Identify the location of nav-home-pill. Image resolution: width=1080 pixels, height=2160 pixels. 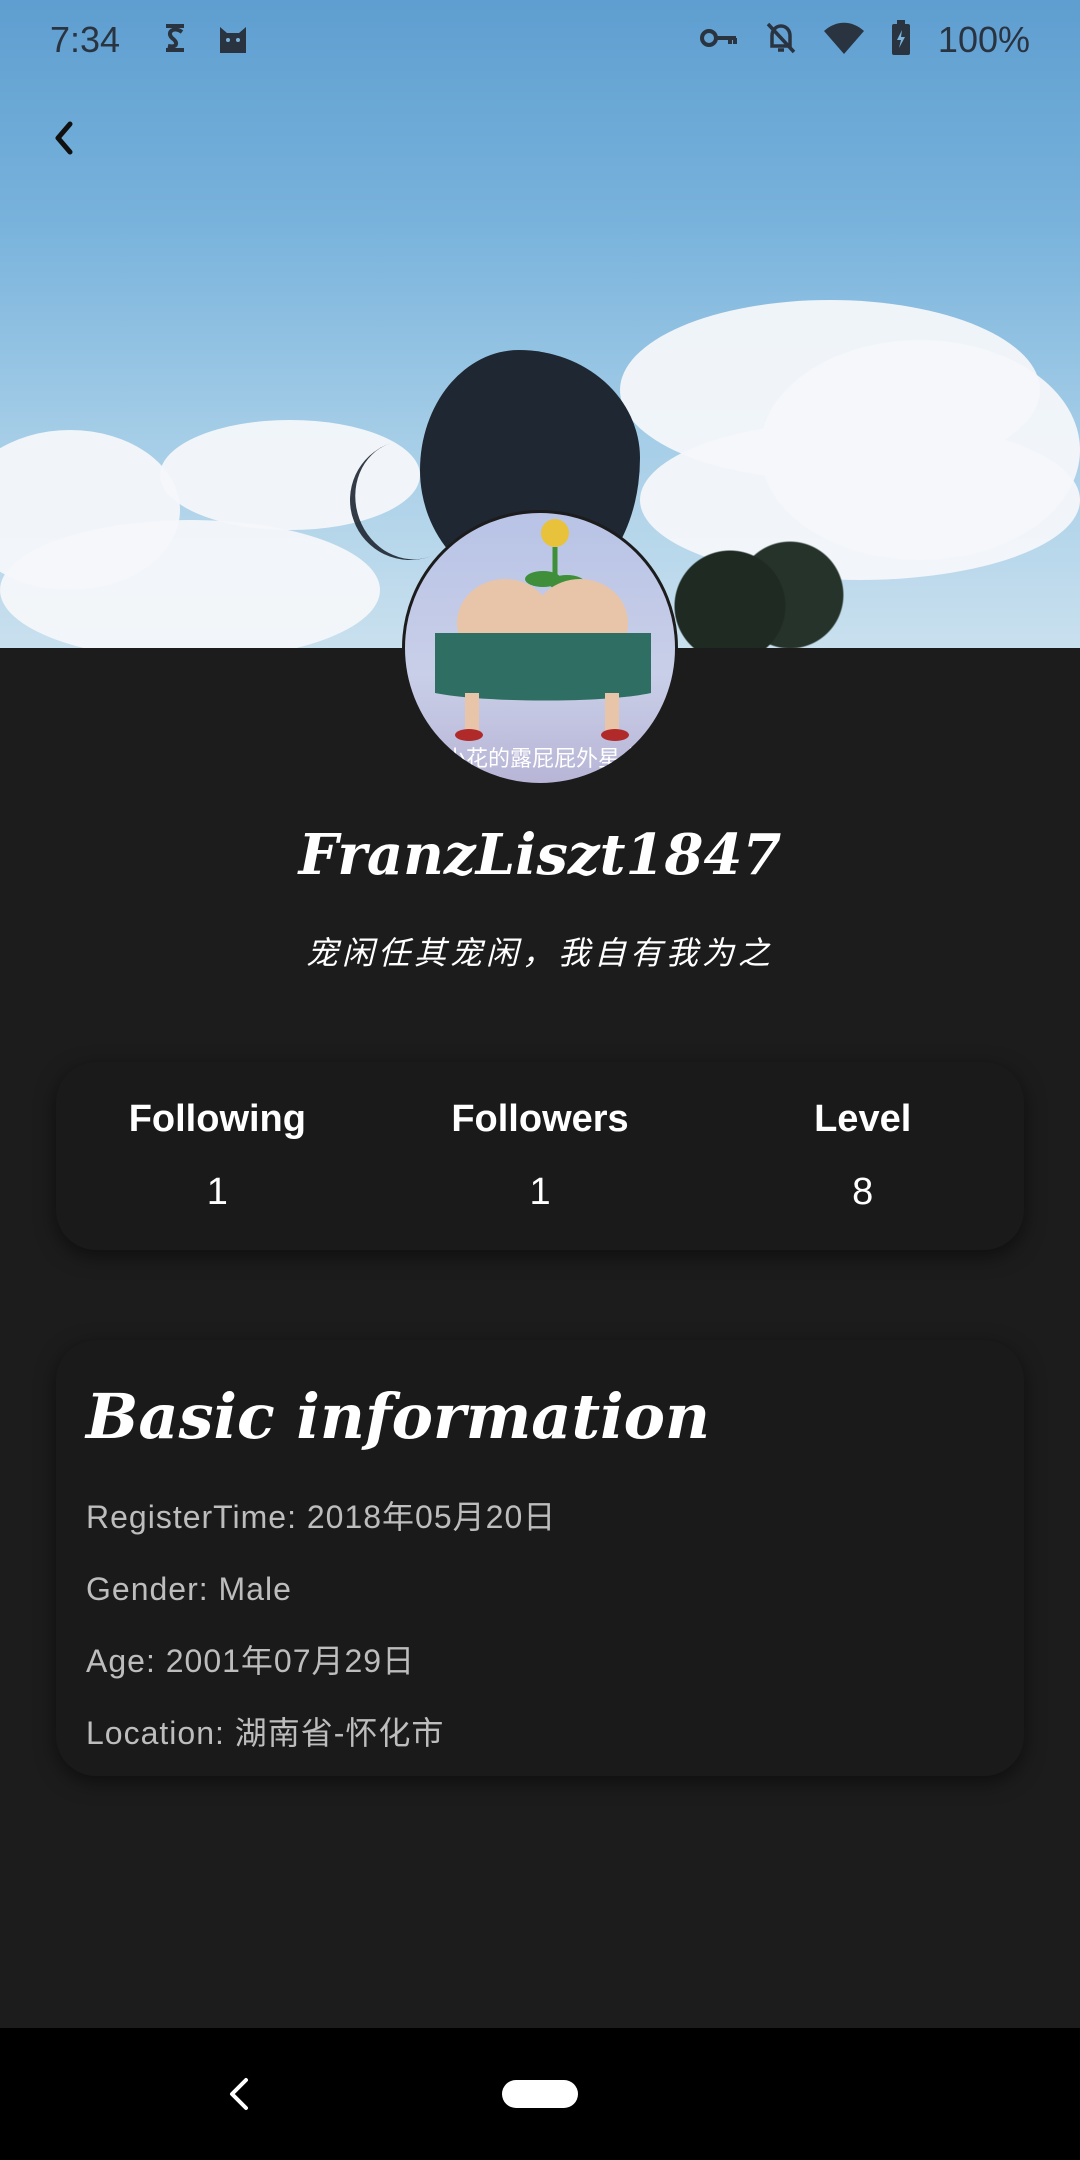
(540, 2094).